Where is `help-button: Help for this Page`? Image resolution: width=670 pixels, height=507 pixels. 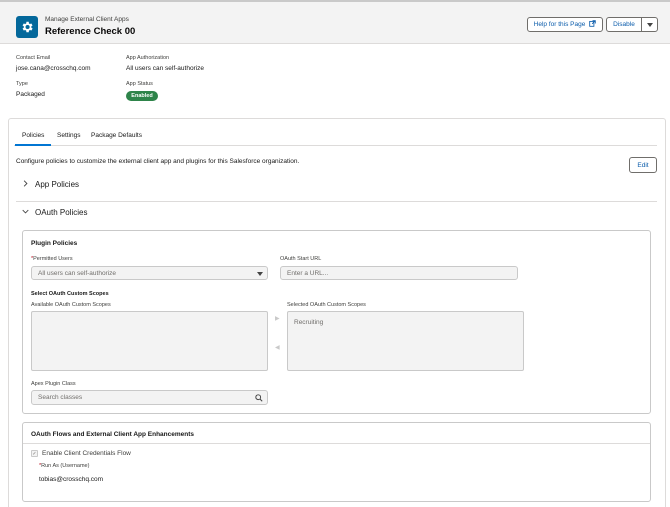
help-button: Help for this Page is located at coordinates (565, 24).